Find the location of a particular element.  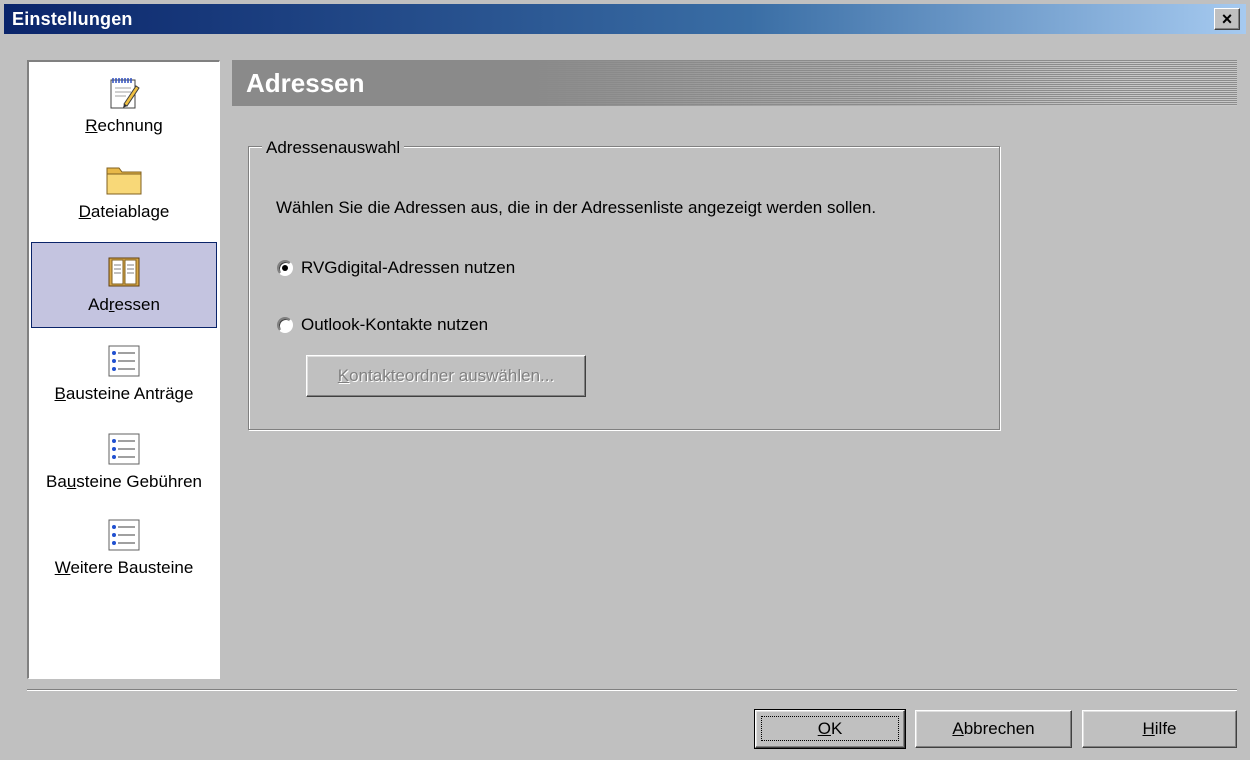

window-title: Einstellungen is located at coordinates (72, 18).